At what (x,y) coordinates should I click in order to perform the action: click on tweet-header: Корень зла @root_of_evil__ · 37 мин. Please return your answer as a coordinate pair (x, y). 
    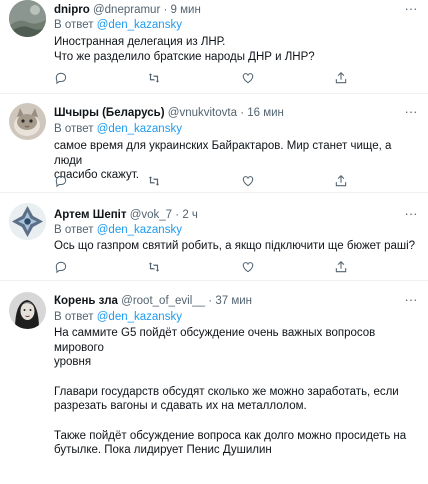
    Looking at the image, I should click on (229, 301).